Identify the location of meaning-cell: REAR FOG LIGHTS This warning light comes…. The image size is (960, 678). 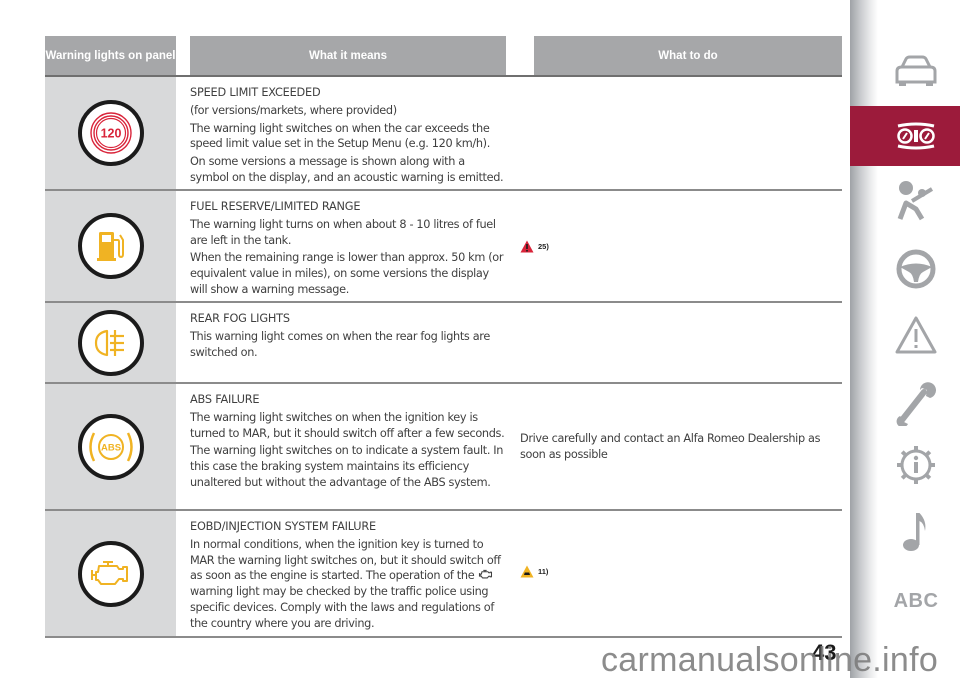
(341, 334).